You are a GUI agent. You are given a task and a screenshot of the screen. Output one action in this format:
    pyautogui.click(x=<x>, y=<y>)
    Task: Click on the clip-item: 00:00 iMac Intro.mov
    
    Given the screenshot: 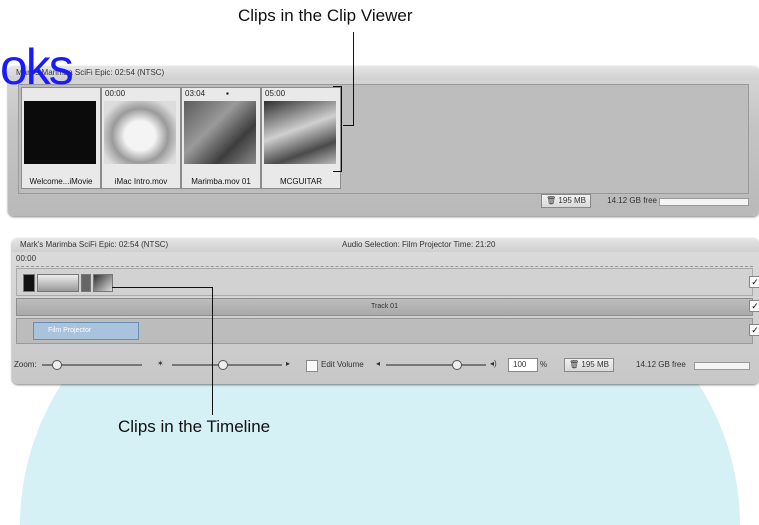 What is the action you would take?
    pyautogui.click(x=141, y=138)
    